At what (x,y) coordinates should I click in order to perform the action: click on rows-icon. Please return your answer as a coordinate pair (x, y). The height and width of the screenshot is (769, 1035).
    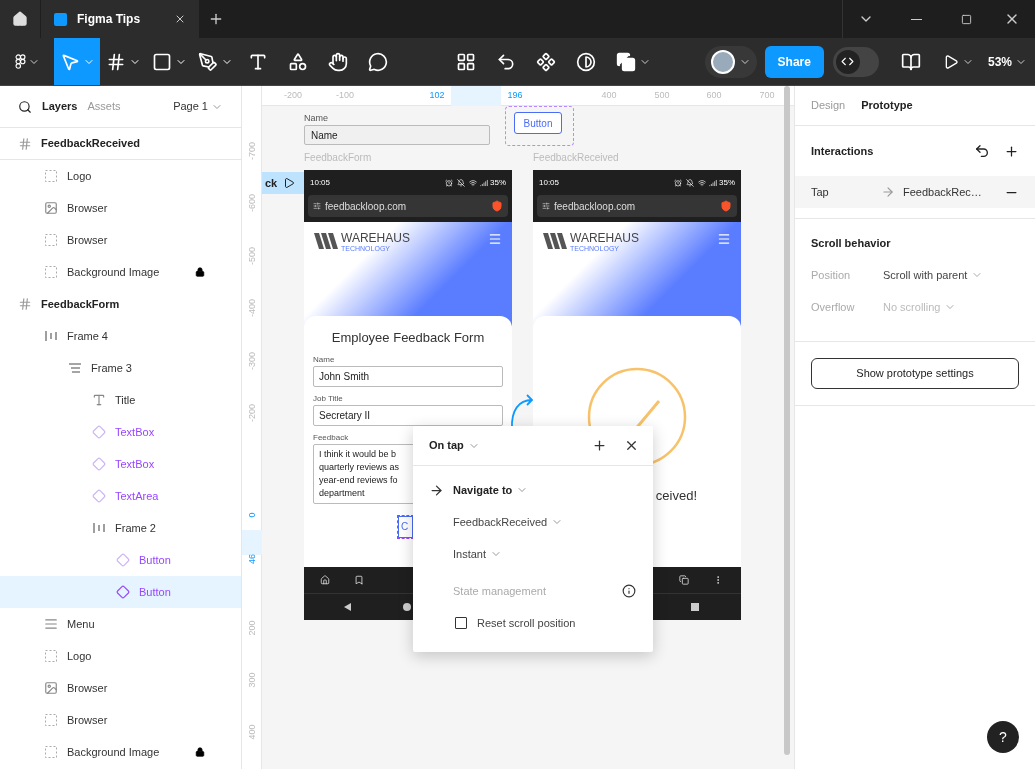
    Looking at the image, I should click on (75, 368).